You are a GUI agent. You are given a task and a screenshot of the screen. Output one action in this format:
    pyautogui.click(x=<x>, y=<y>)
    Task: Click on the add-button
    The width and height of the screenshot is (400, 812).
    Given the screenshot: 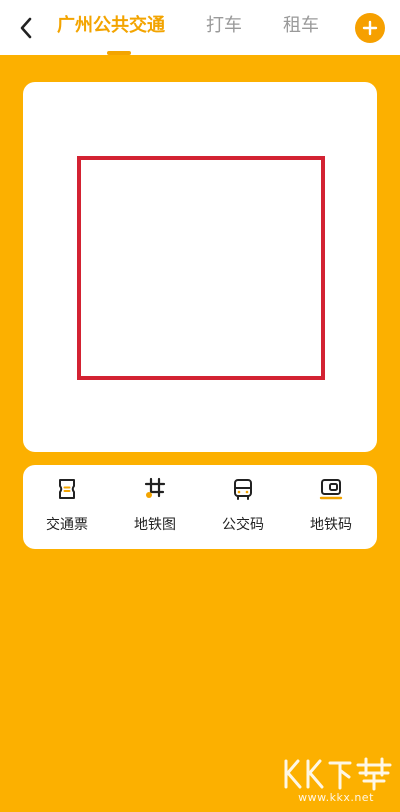 What is the action you would take?
    pyautogui.click(x=370, y=28)
    